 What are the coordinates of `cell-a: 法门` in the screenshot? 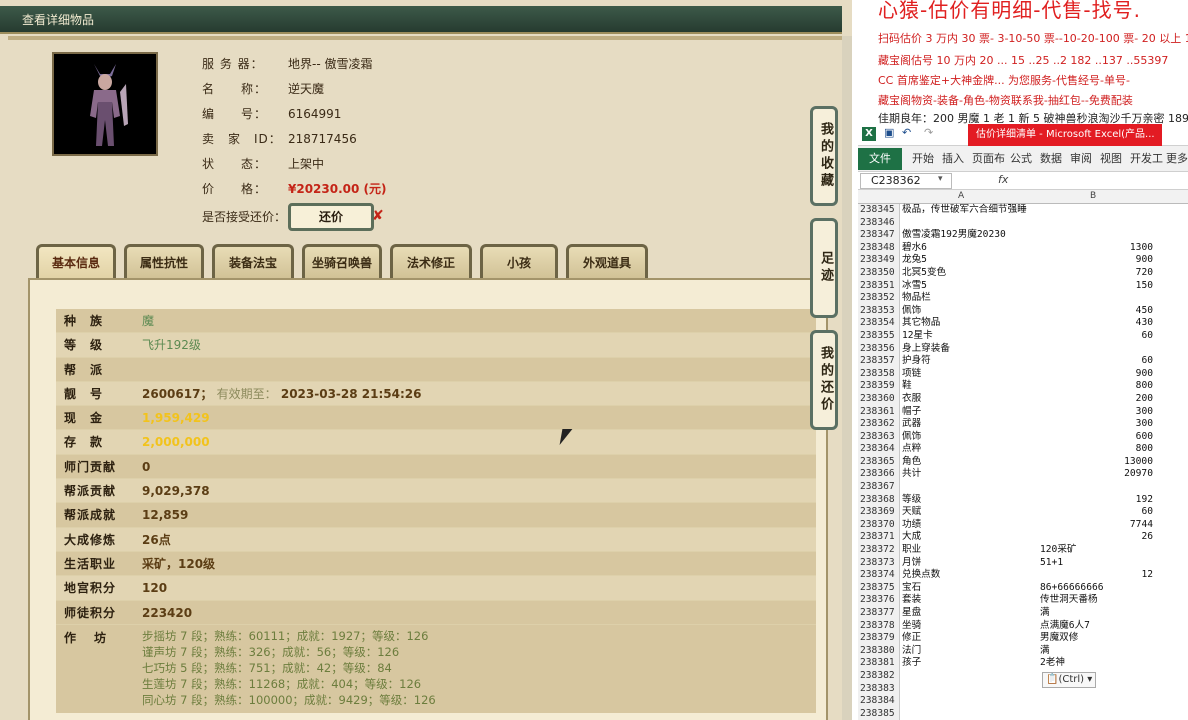 It's located at (911, 651).